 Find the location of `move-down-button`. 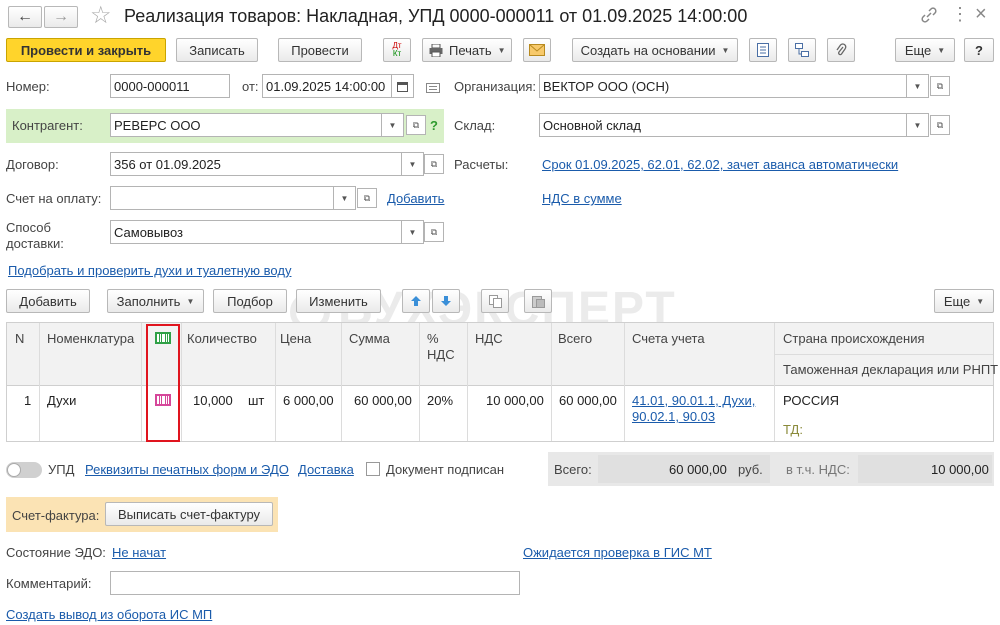

move-down-button is located at coordinates (446, 301).